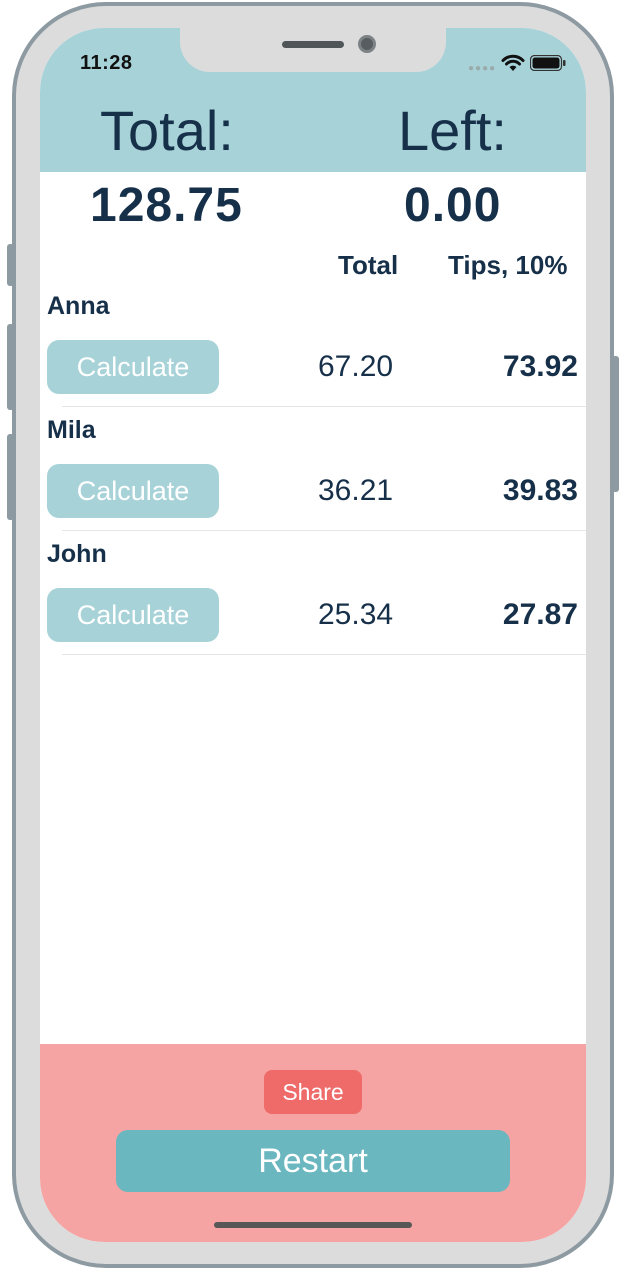 This screenshot has height=1286, width=626. Describe the element at coordinates (167, 130) in the screenshot. I see `total-heading: Total:` at that location.